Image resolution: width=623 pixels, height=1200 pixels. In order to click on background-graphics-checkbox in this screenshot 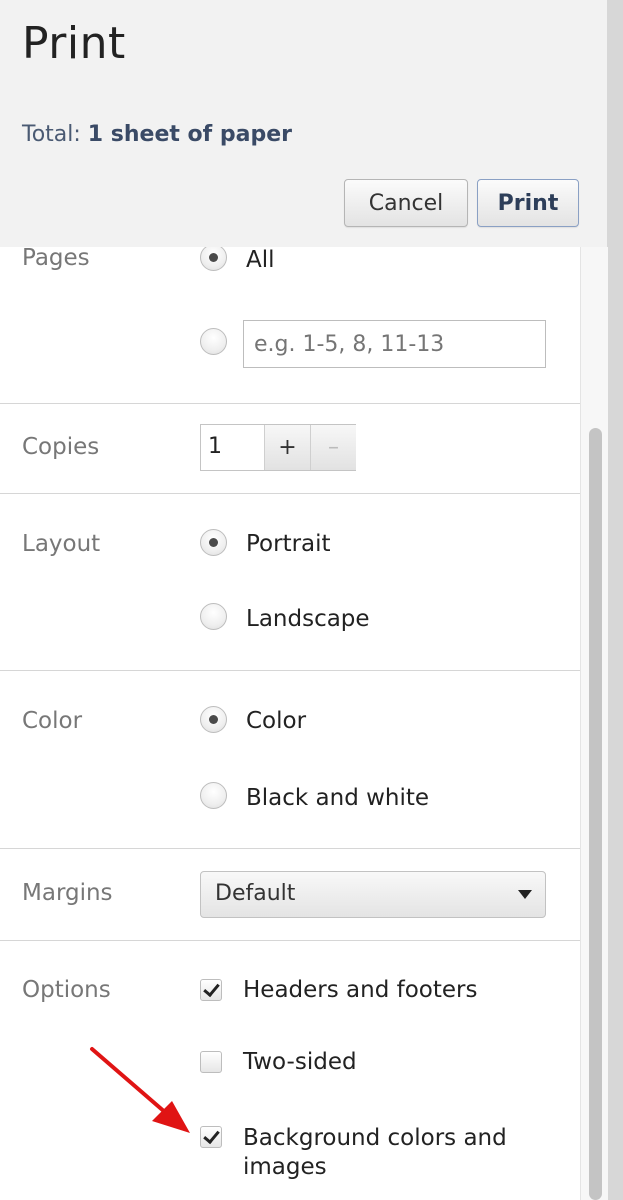, I will do `click(211, 1137)`.